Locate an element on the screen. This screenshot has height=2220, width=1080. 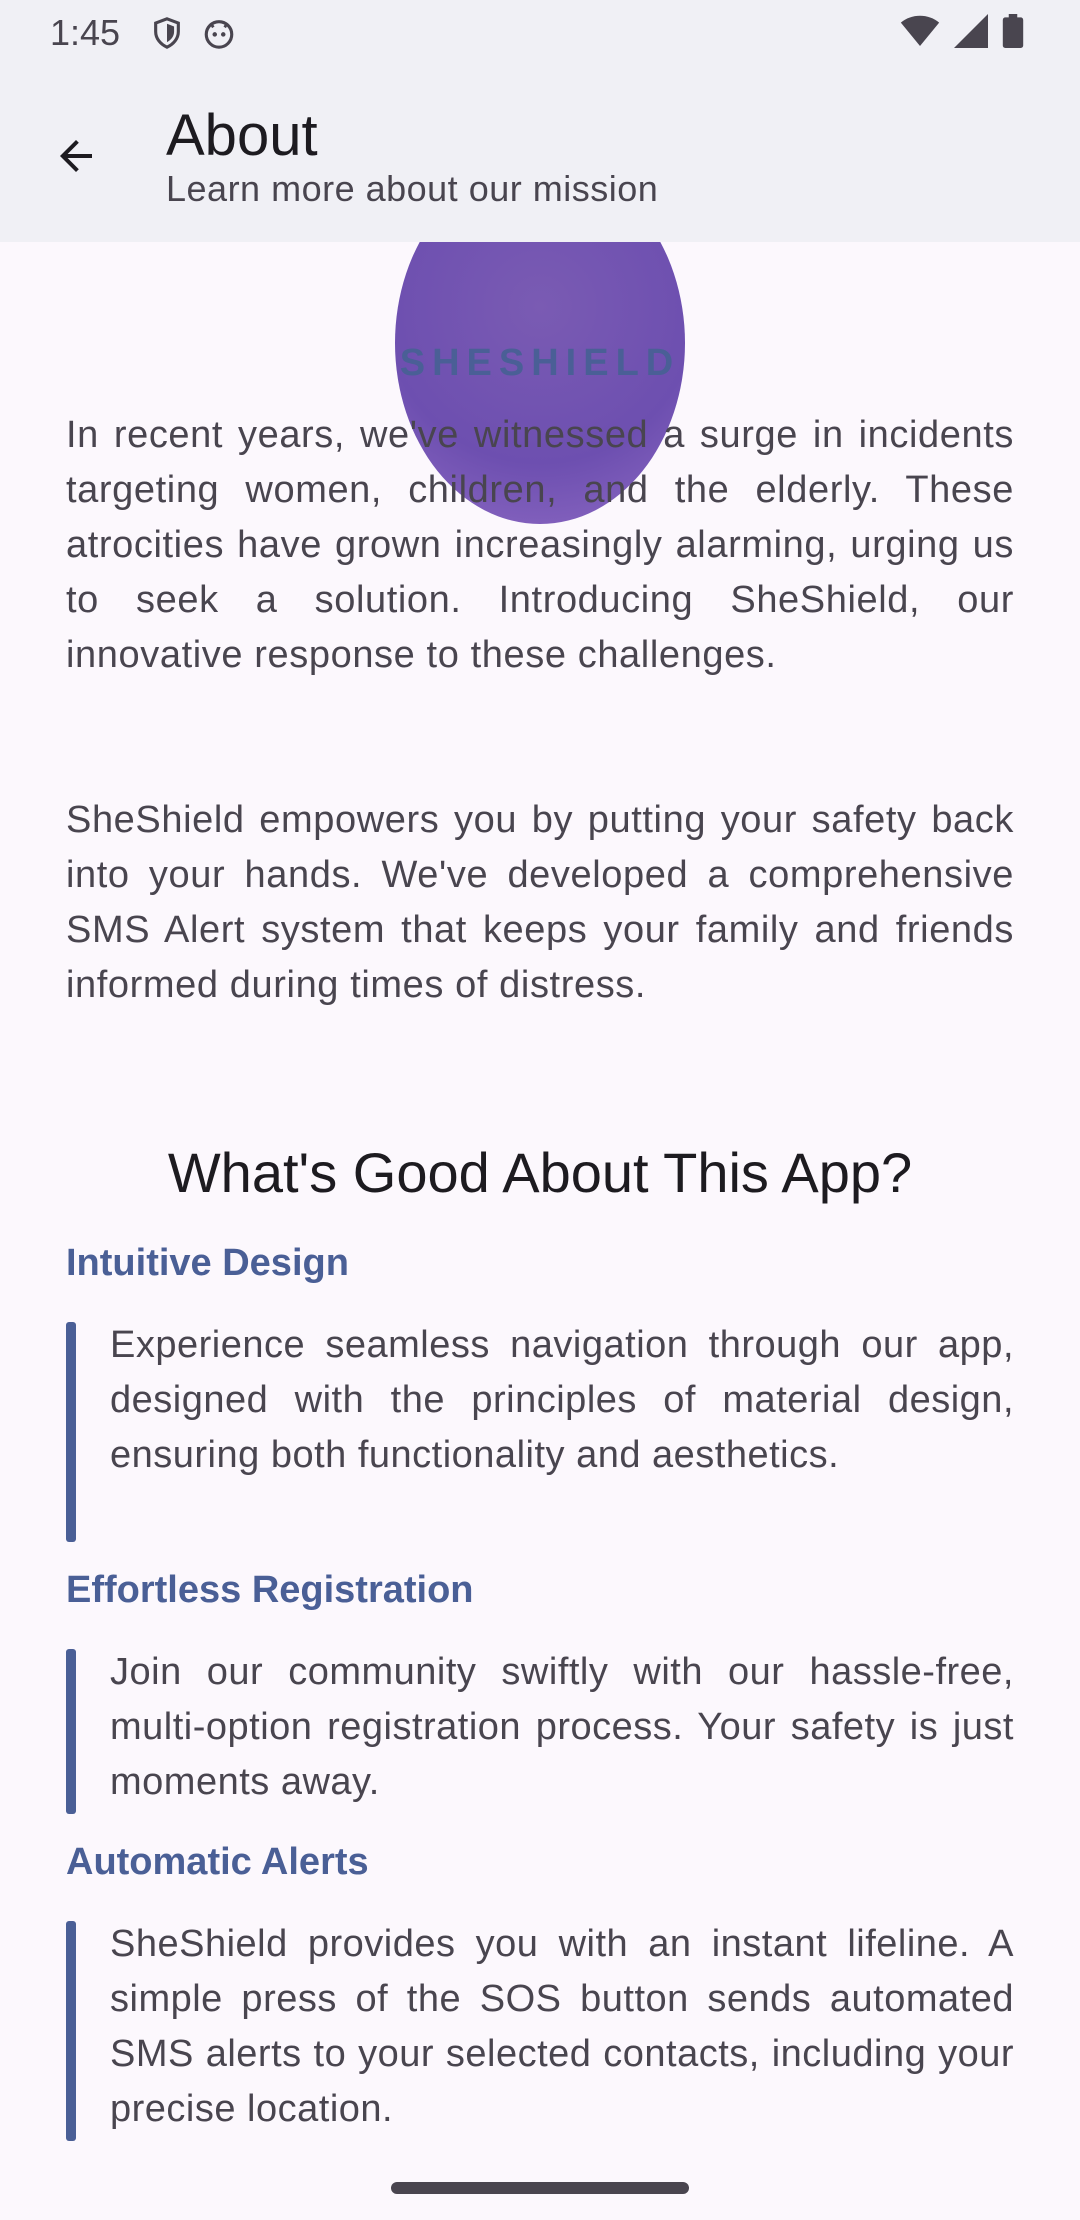
section-title: What's Good About This App? is located at coordinates (540, 1172).